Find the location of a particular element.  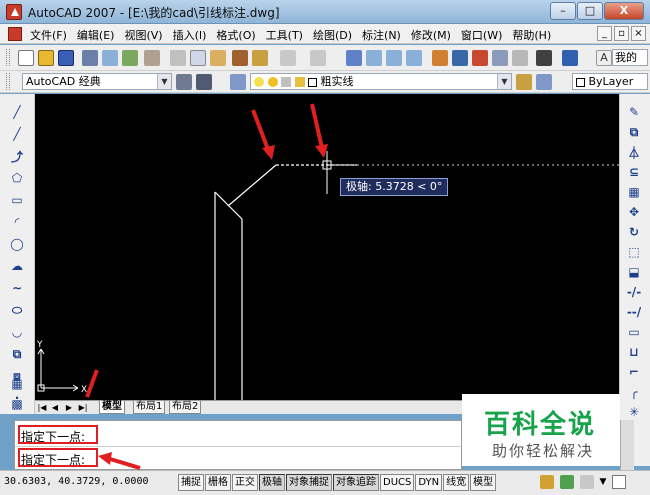

print-preview-icon is located at coordinates (110, 58).